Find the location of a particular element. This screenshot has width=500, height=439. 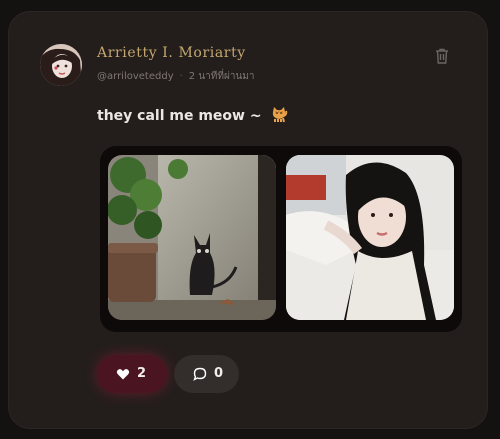

avatar is located at coordinates (61, 65).